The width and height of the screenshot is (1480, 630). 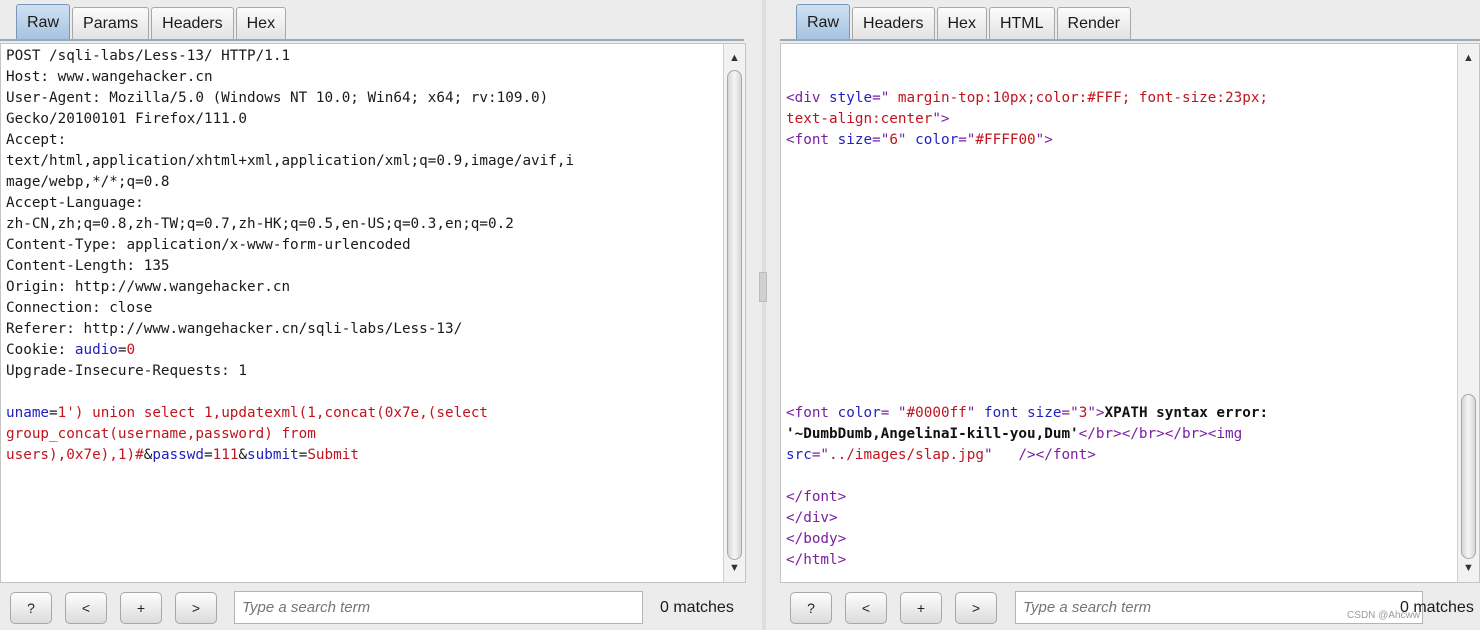 What do you see at coordinates (816, 497) in the screenshot?
I see `code-token: </font>` at bounding box center [816, 497].